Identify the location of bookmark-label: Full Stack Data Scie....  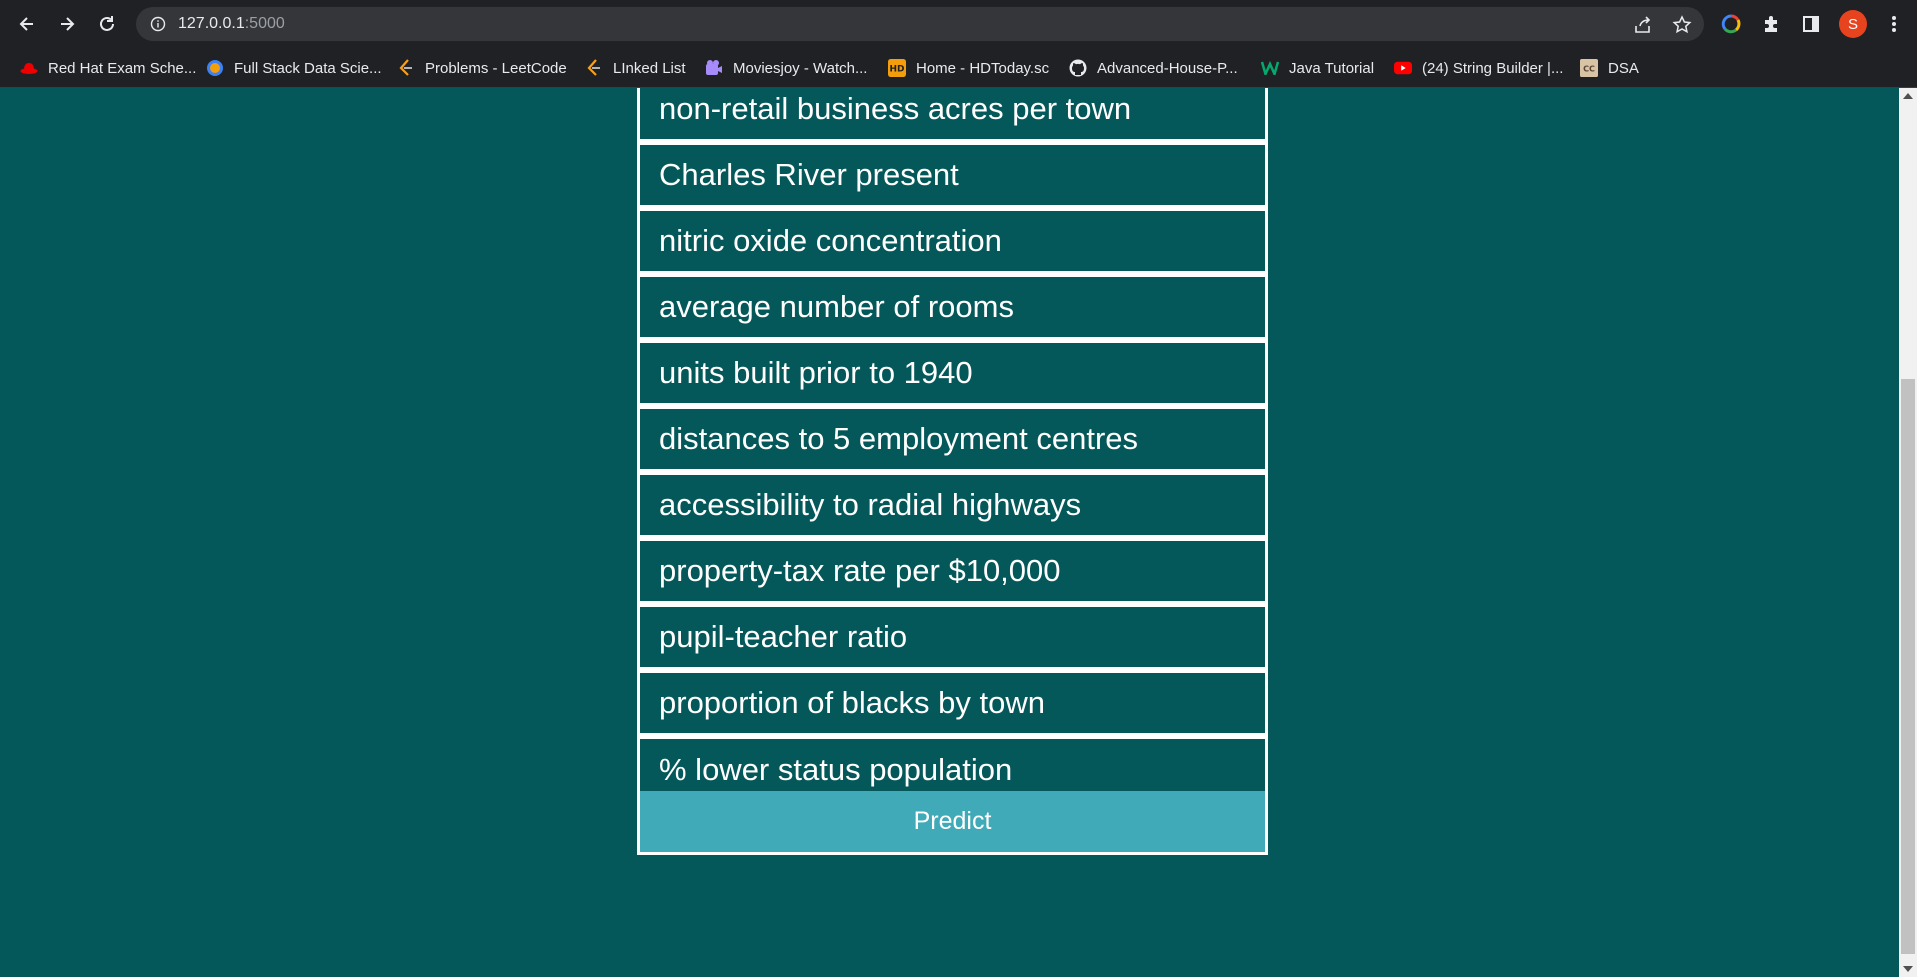
(308, 68).